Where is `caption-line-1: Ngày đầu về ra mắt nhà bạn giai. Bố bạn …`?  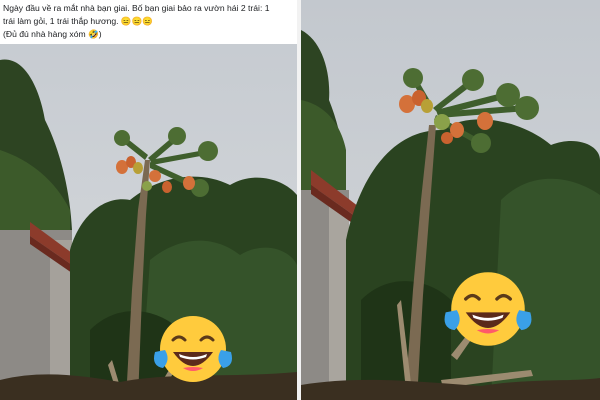 caption-line-1: Ngày đầu về ra mắt nhà bạn giai. Bố bạn … is located at coordinates (136, 8).